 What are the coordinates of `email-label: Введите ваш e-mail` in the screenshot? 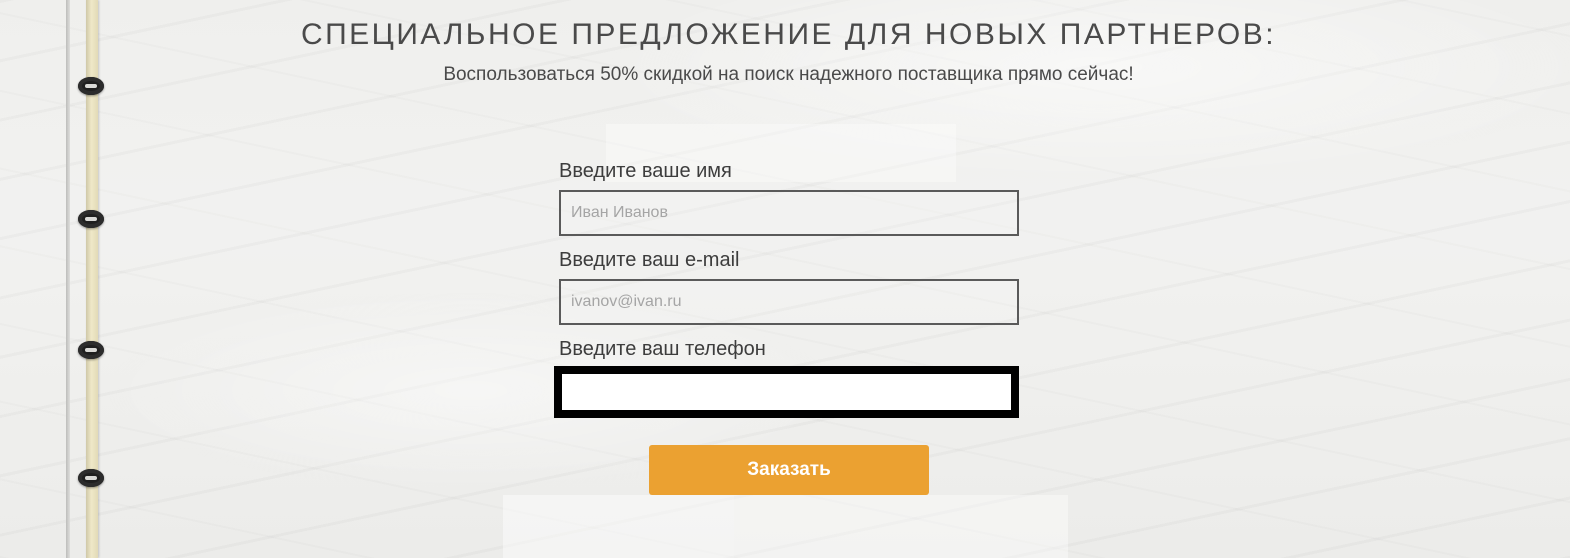 It's located at (649, 260).